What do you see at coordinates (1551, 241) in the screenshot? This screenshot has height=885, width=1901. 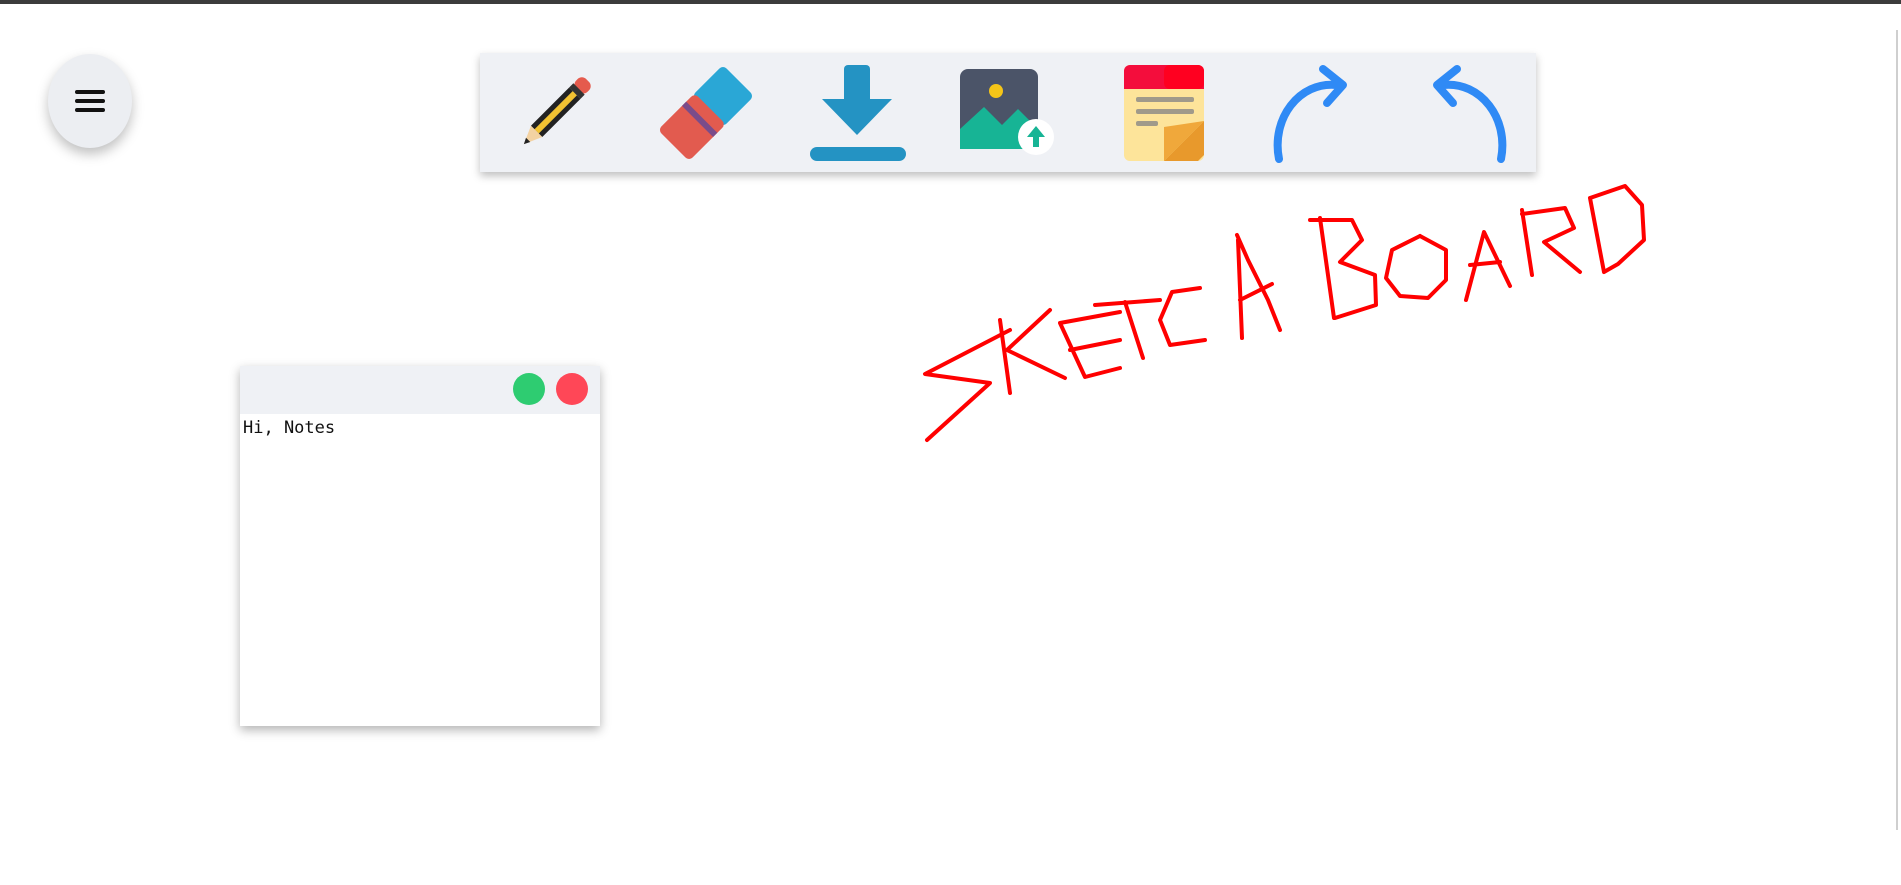 I see `stroke-r` at bounding box center [1551, 241].